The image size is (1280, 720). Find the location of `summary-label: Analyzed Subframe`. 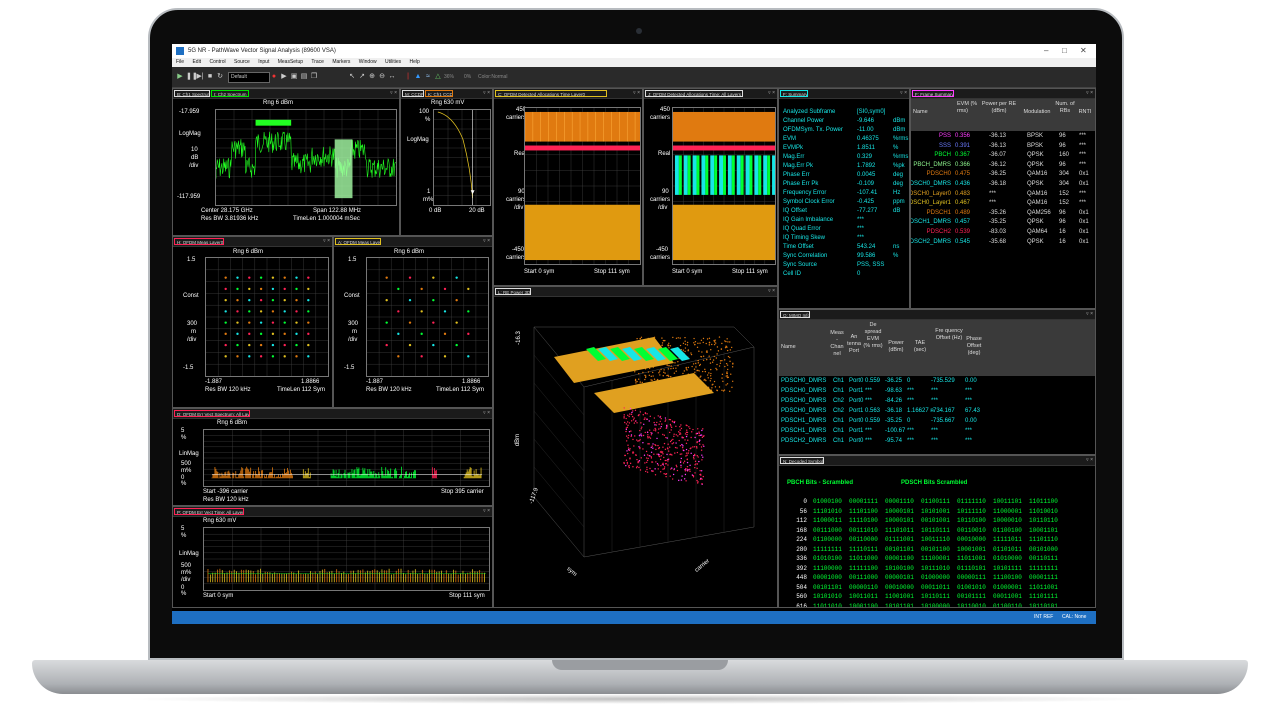

summary-label: Analyzed Subframe is located at coordinates (809, 112).